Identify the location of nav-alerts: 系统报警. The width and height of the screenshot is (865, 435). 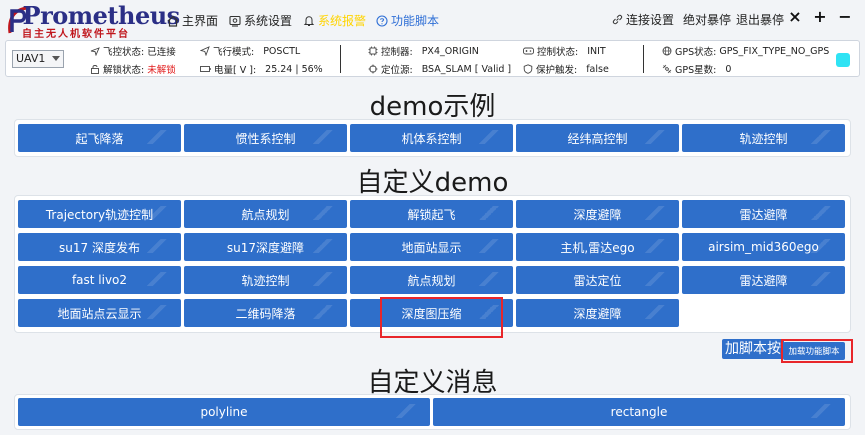
(334, 20).